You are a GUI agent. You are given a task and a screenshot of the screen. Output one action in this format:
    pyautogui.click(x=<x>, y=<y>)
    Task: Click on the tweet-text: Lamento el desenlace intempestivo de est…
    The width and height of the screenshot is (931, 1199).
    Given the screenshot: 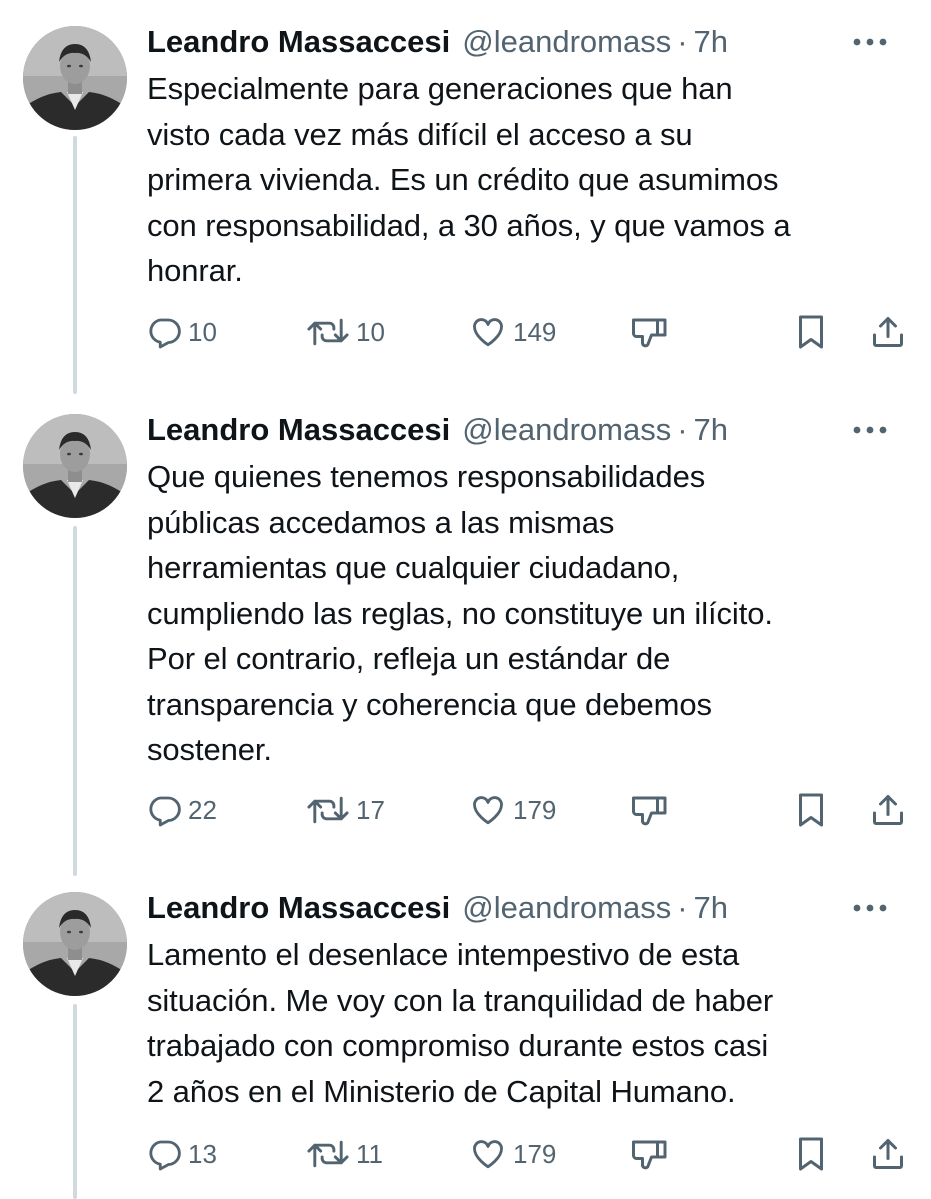 What is the action you would take?
    pyautogui.click(x=460, y=1023)
    